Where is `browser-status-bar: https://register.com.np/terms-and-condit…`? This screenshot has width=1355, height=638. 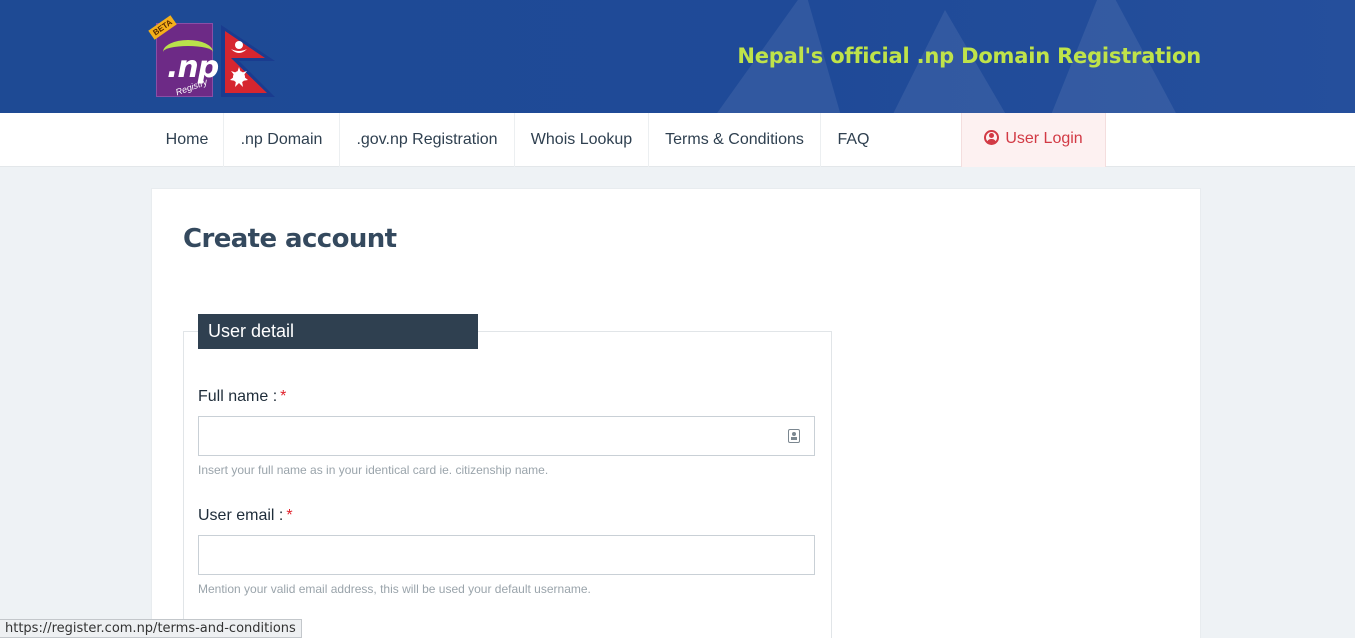 browser-status-bar: https://register.com.np/terms-and-condit… is located at coordinates (151, 628).